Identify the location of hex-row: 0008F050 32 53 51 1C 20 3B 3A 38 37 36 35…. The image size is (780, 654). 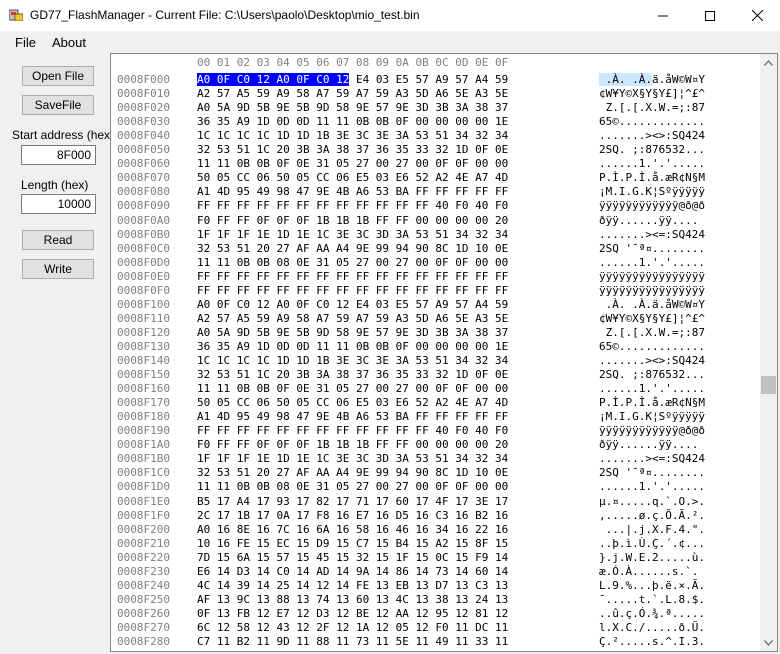
(411, 150).